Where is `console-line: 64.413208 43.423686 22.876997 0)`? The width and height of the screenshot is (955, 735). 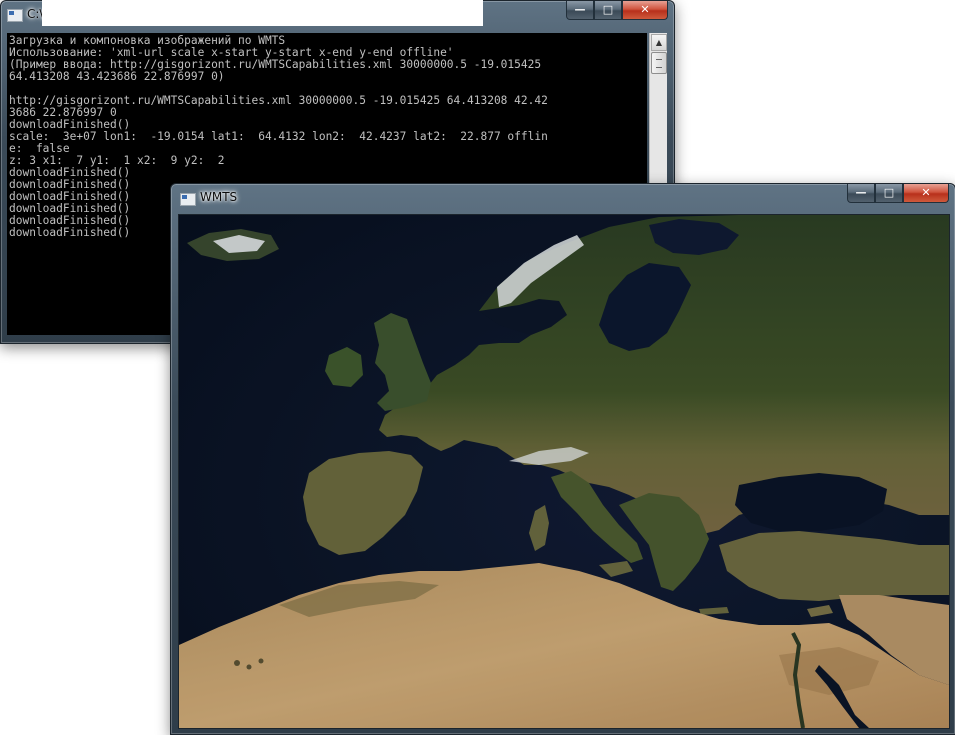
console-line: 64.413208 43.423686 22.876997 0) is located at coordinates (117, 76).